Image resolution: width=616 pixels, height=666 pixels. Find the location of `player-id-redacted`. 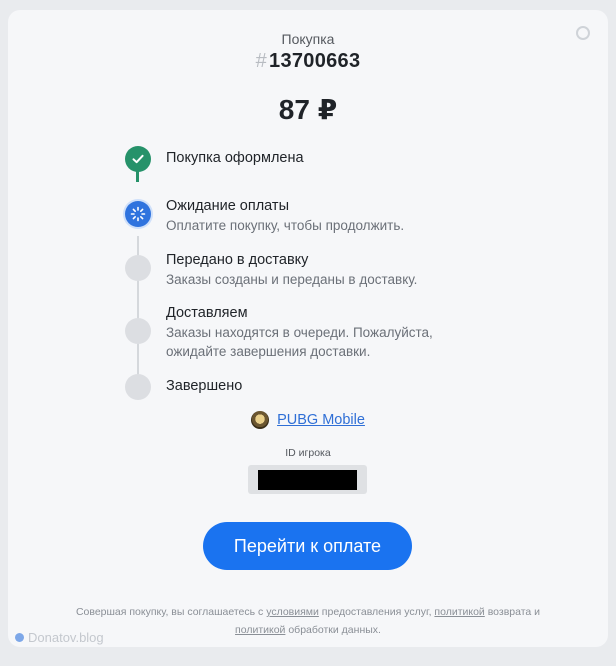

player-id-redacted is located at coordinates (307, 479).